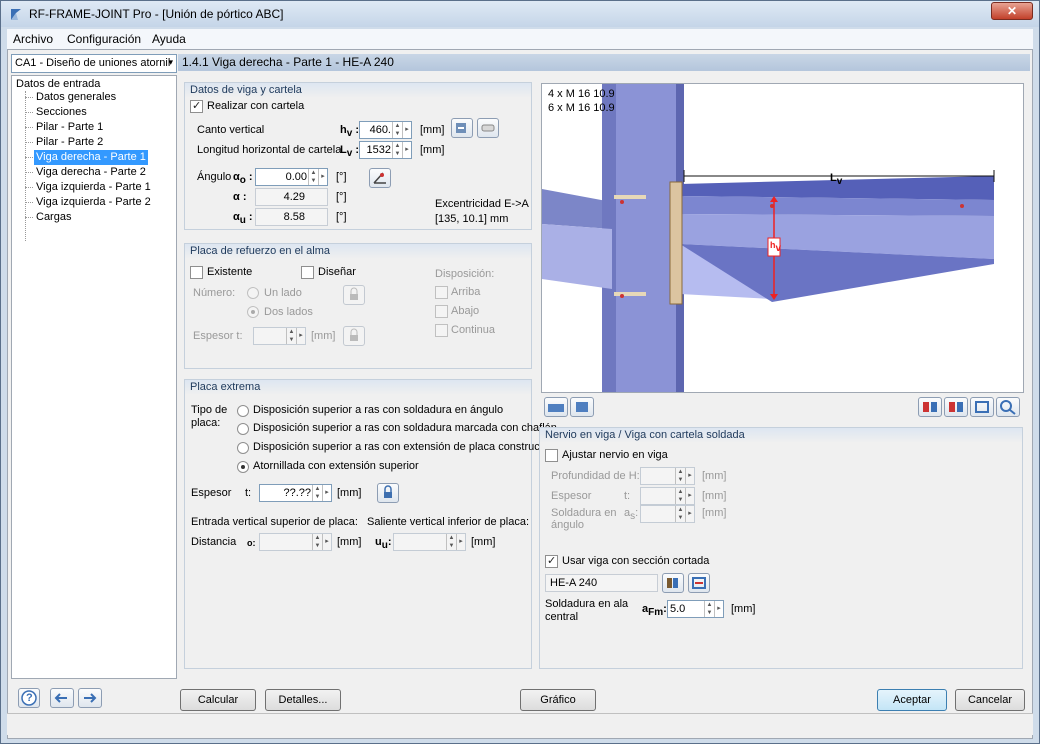 The height and width of the screenshot is (744, 1040). What do you see at coordinates (253, 293) in the screenshot?
I see `one-side-radio` at bounding box center [253, 293].